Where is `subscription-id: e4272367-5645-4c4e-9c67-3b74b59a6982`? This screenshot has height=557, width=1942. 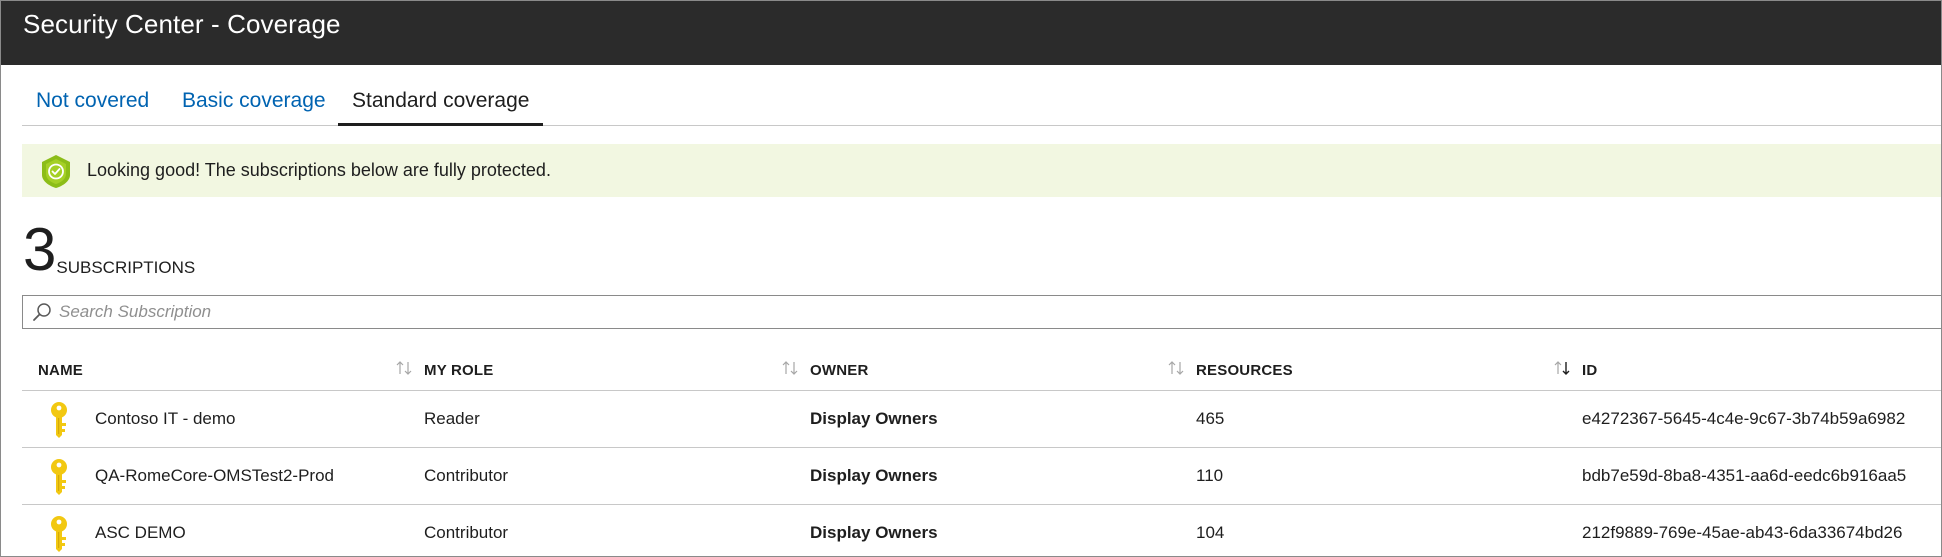
subscription-id: e4272367-5645-4c4e-9c67-3b74b59a6982 is located at coordinates (1744, 418).